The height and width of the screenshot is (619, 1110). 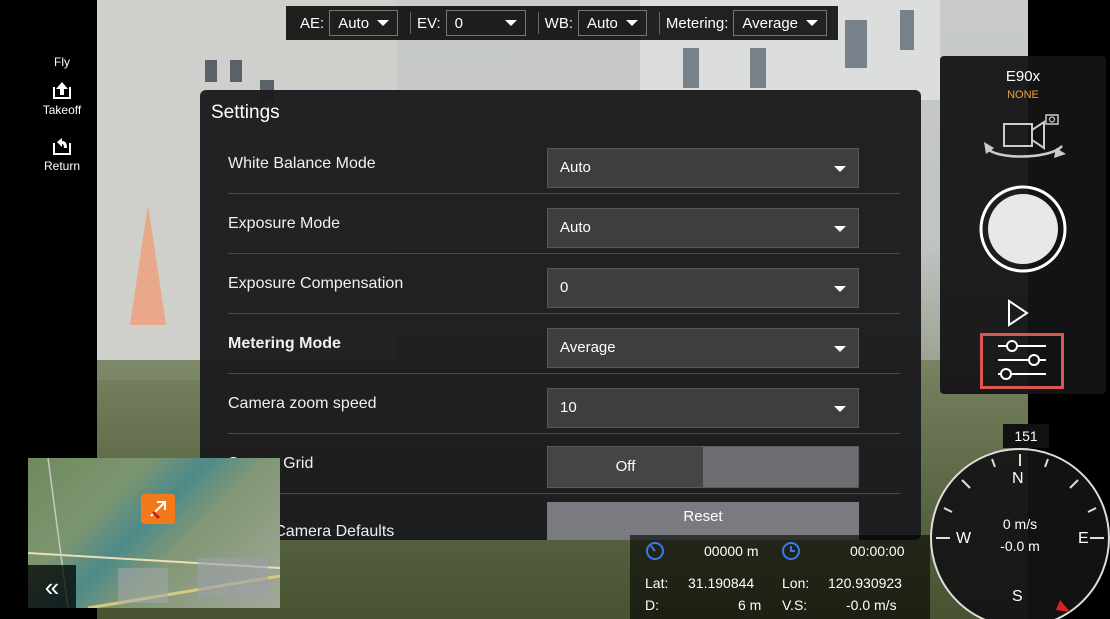 What do you see at coordinates (652, 605) in the screenshot?
I see `d-label: D:` at bounding box center [652, 605].